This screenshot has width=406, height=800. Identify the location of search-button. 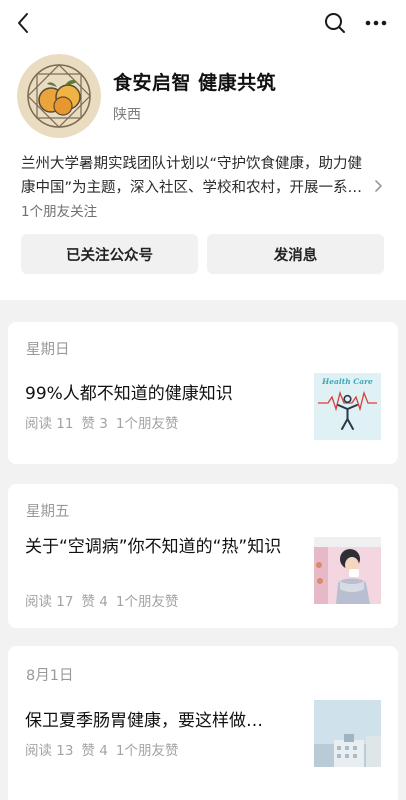
(335, 23).